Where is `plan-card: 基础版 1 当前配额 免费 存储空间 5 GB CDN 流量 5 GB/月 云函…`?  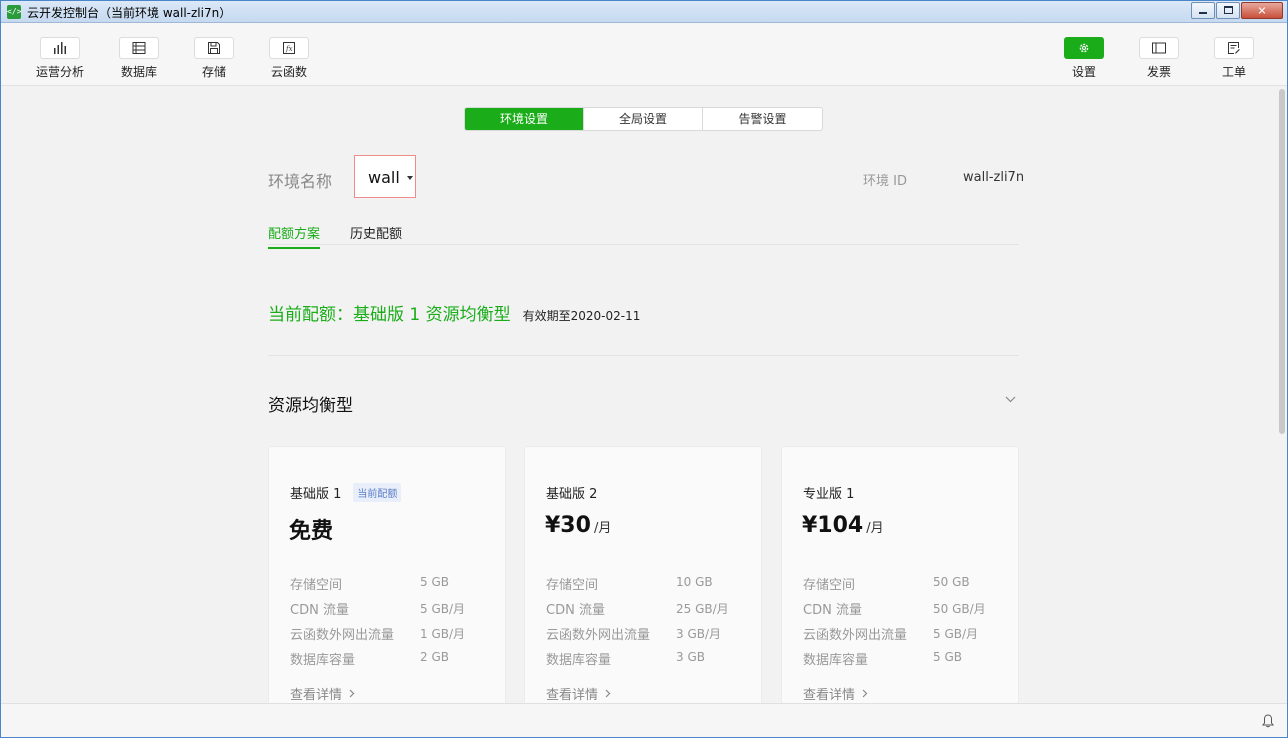 plan-card: 基础版 1 当前配额 免费 存储空间 5 GB CDN 流量 5 GB/月 云函… is located at coordinates (387, 576).